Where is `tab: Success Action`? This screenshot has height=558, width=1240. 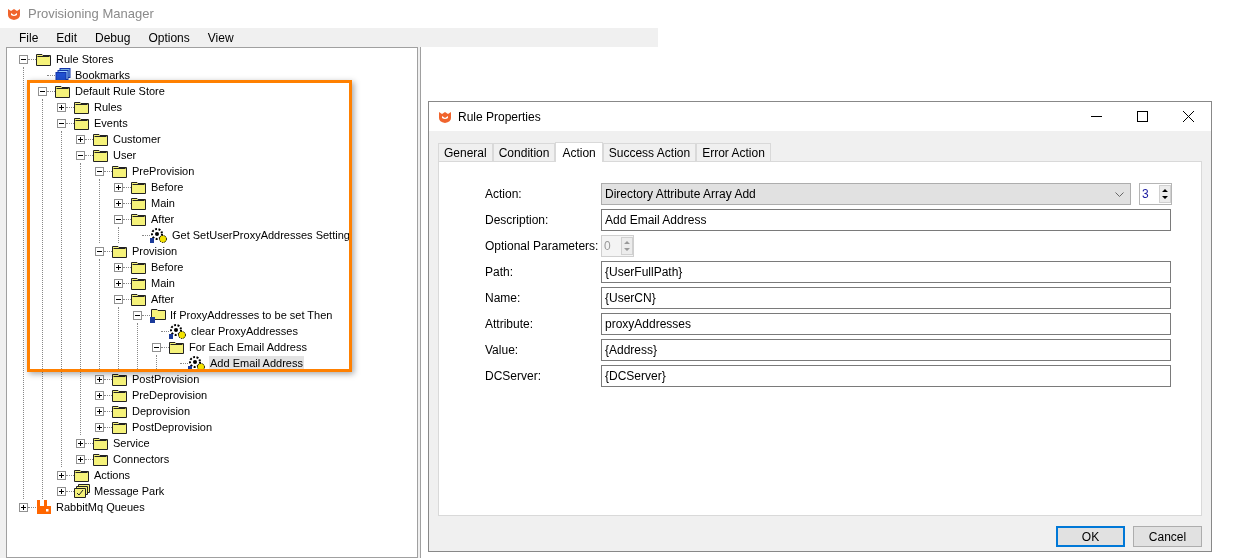 tab: Success Action is located at coordinates (649, 152).